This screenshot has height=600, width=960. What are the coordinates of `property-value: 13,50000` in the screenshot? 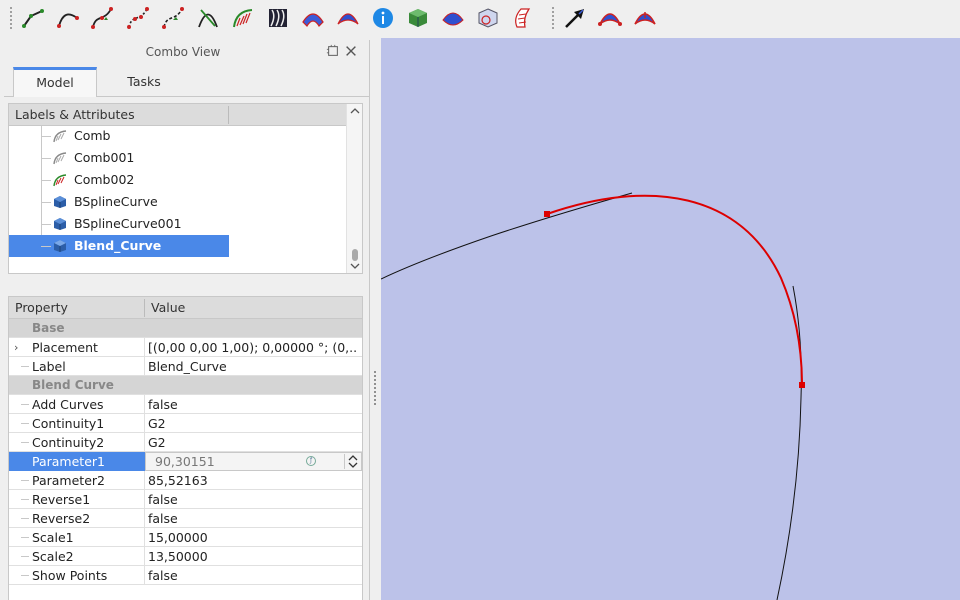 It's located at (253, 556).